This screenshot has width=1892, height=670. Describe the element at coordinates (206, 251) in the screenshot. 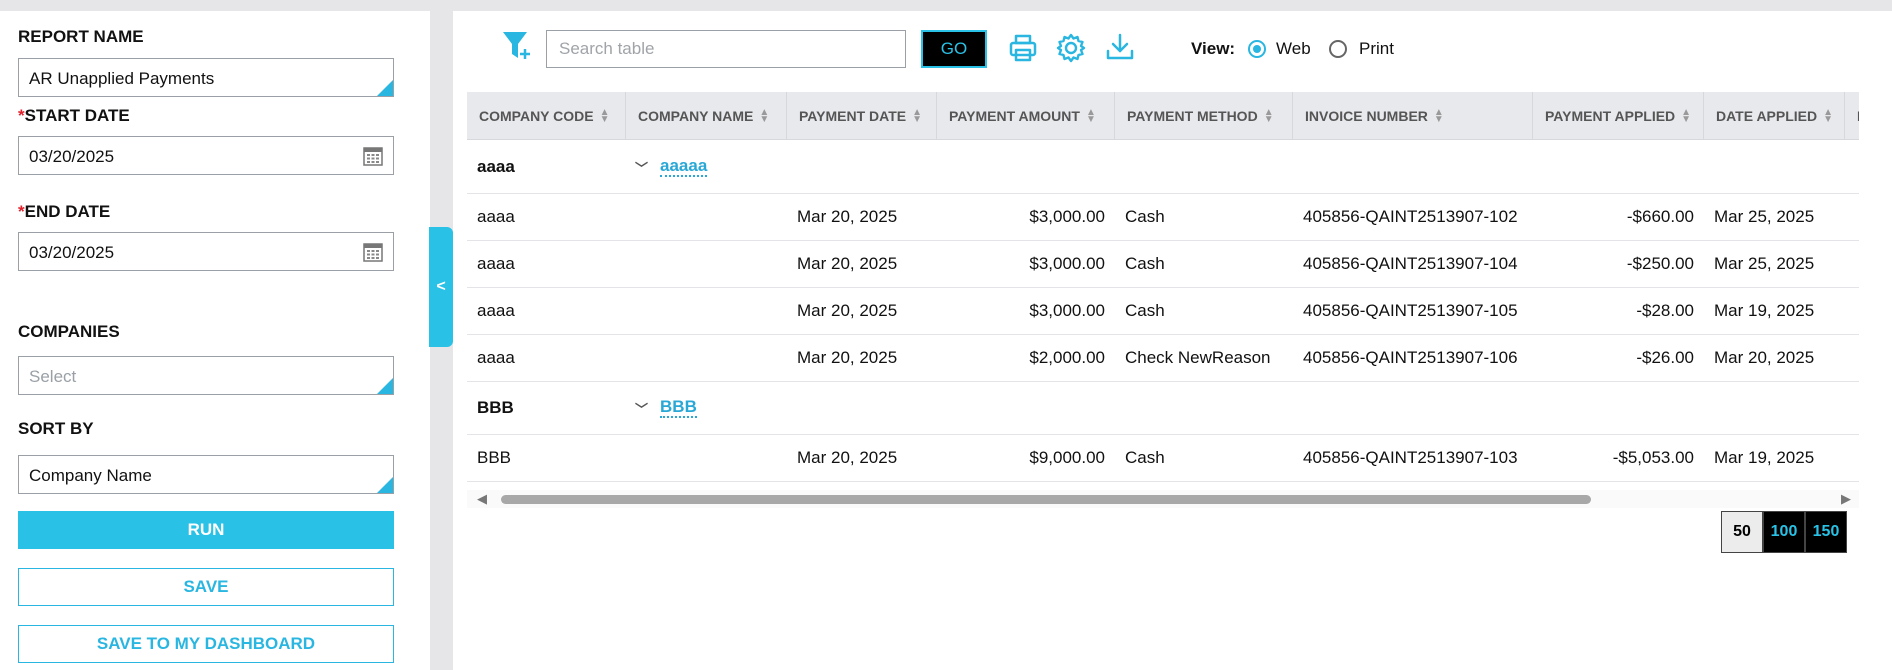

I see `end-date-field: 03/20/2025` at that location.